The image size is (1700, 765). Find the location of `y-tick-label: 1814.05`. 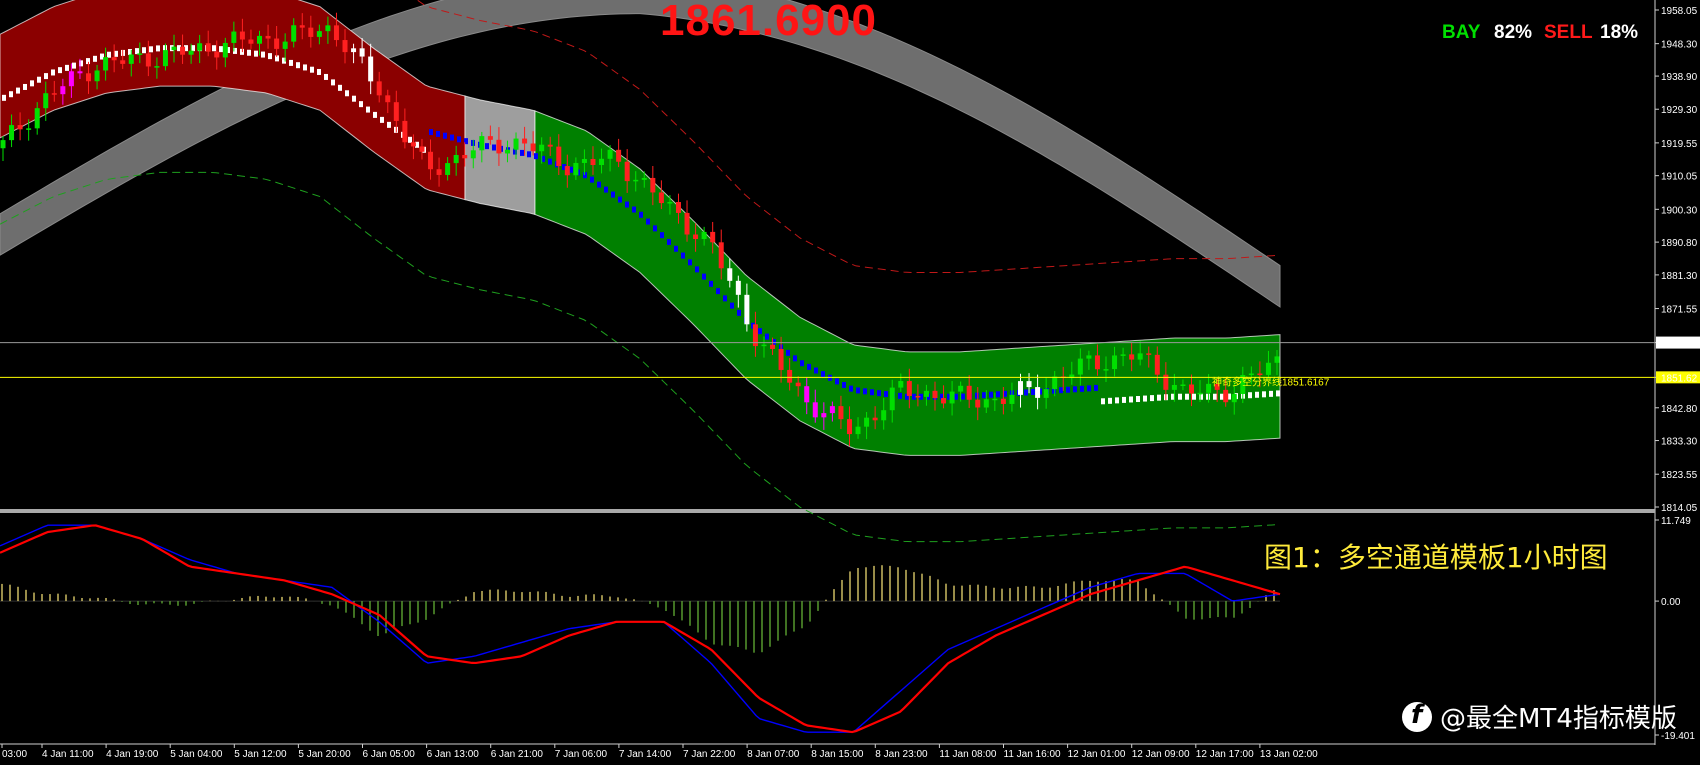

y-tick-label: 1814.05 is located at coordinates (1679, 508).